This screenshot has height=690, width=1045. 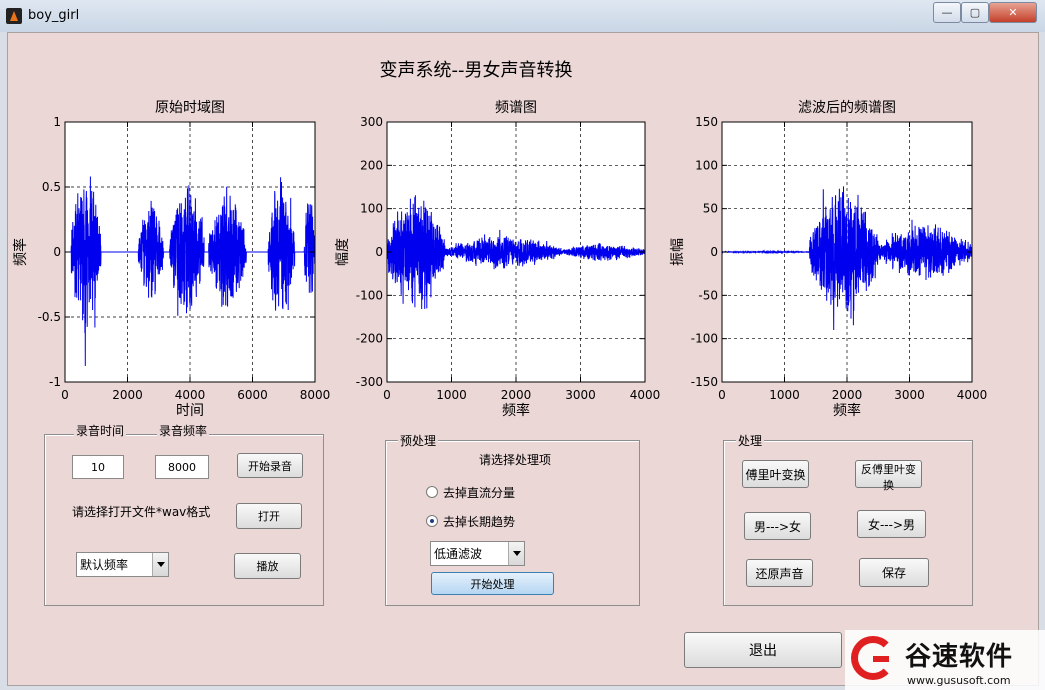 I want to click on y-tick-label: -0.5, so click(x=49, y=317).